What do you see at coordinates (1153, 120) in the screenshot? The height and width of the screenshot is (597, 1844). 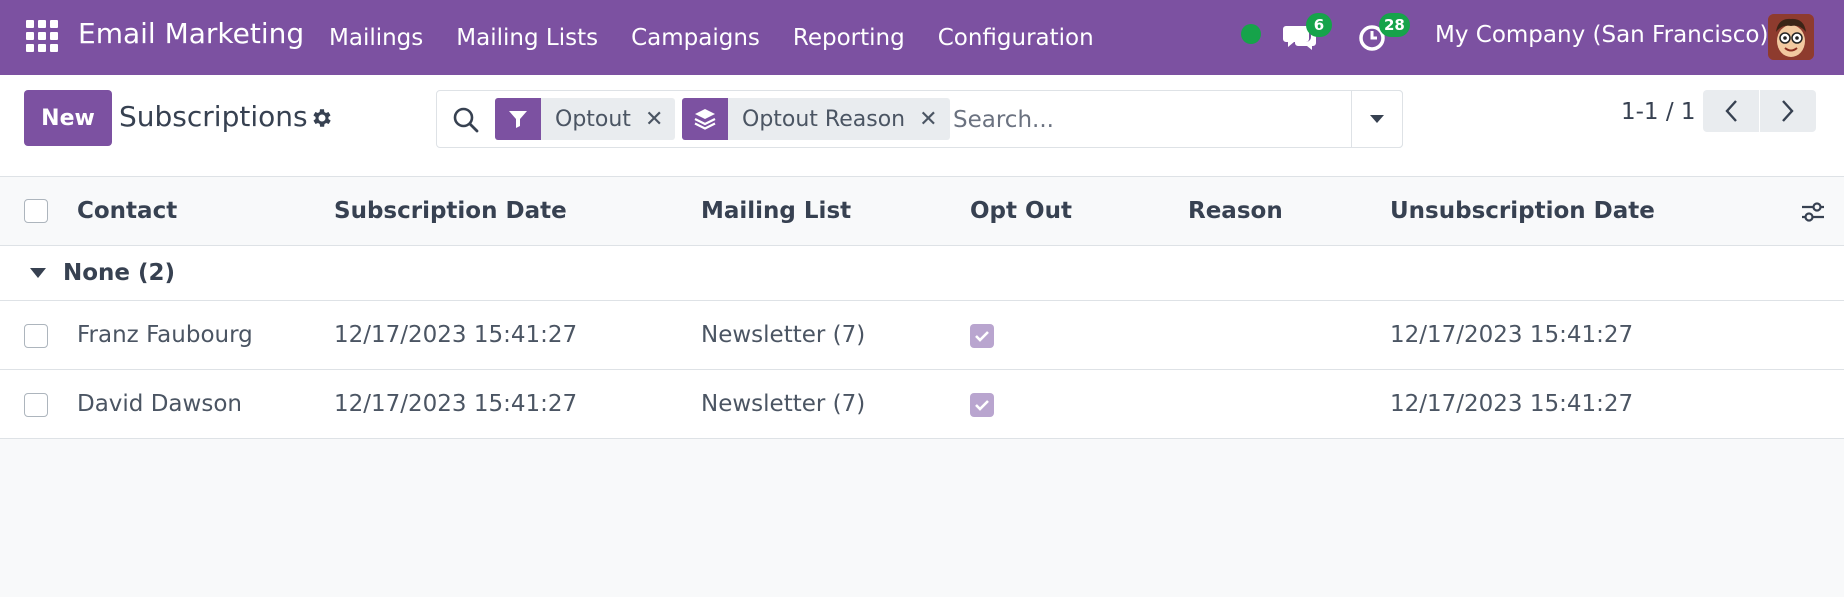 I see `search-input` at bounding box center [1153, 120].